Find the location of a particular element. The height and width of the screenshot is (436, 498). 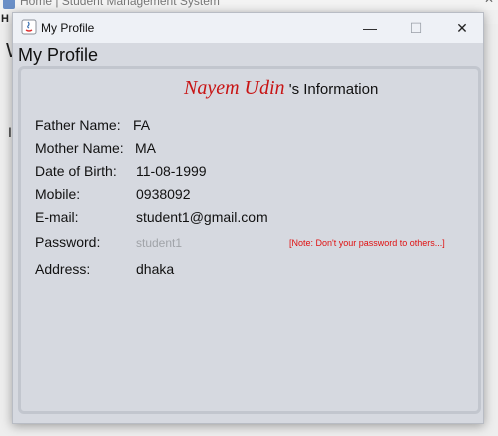

info-heading-suffix: 's Information is located at coordinates (331, 89).